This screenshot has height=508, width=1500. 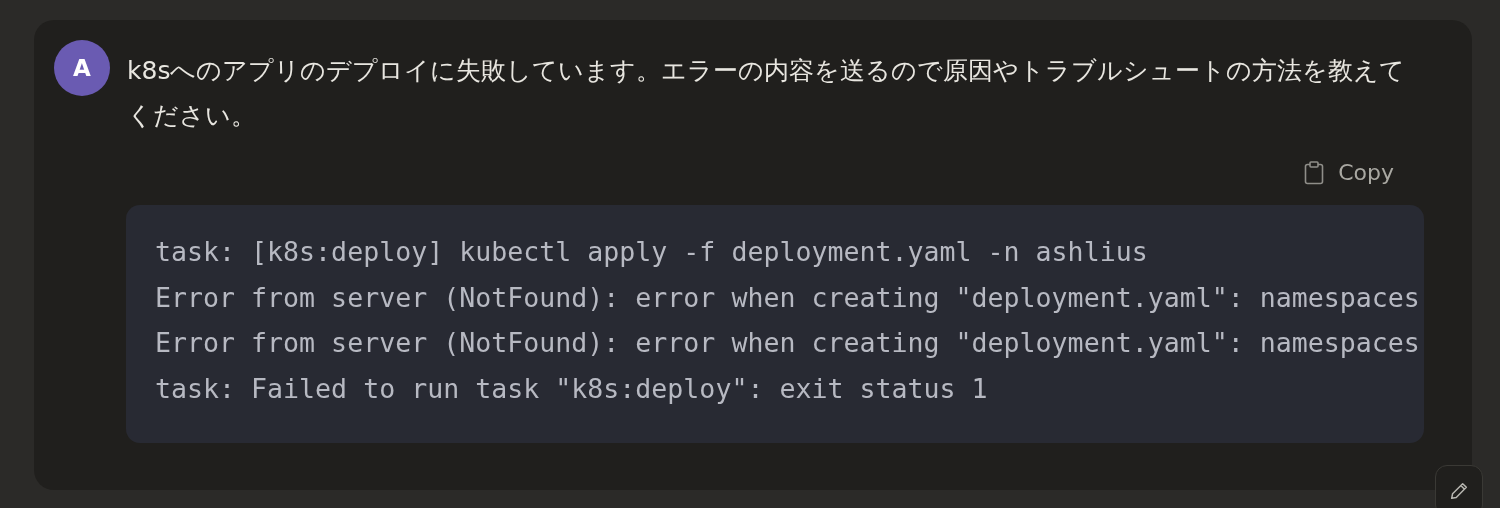 What do you see at coordinates (652, 252) in the screenshot?
I see `code-line: task: [k8s:deploy] kubectl apply -f deployment.yaml -n ashlius` at bounding box center [652, 252].